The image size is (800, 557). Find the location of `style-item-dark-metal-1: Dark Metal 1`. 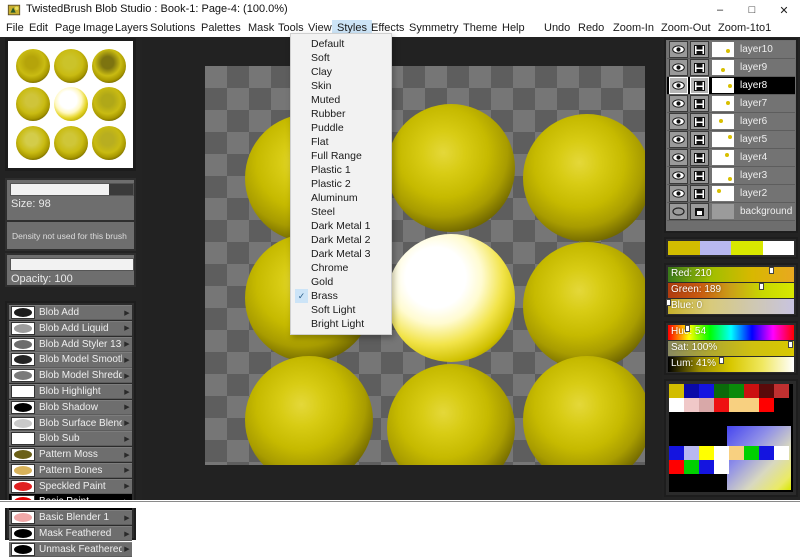

style-item-dark-metal-1: Dark Metal 1 is located at coordinates (341, 226).